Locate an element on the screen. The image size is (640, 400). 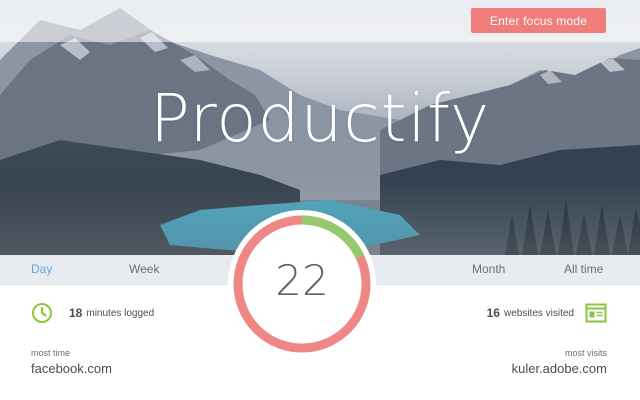
tab-month: Month is located at coordinates (488, 269).